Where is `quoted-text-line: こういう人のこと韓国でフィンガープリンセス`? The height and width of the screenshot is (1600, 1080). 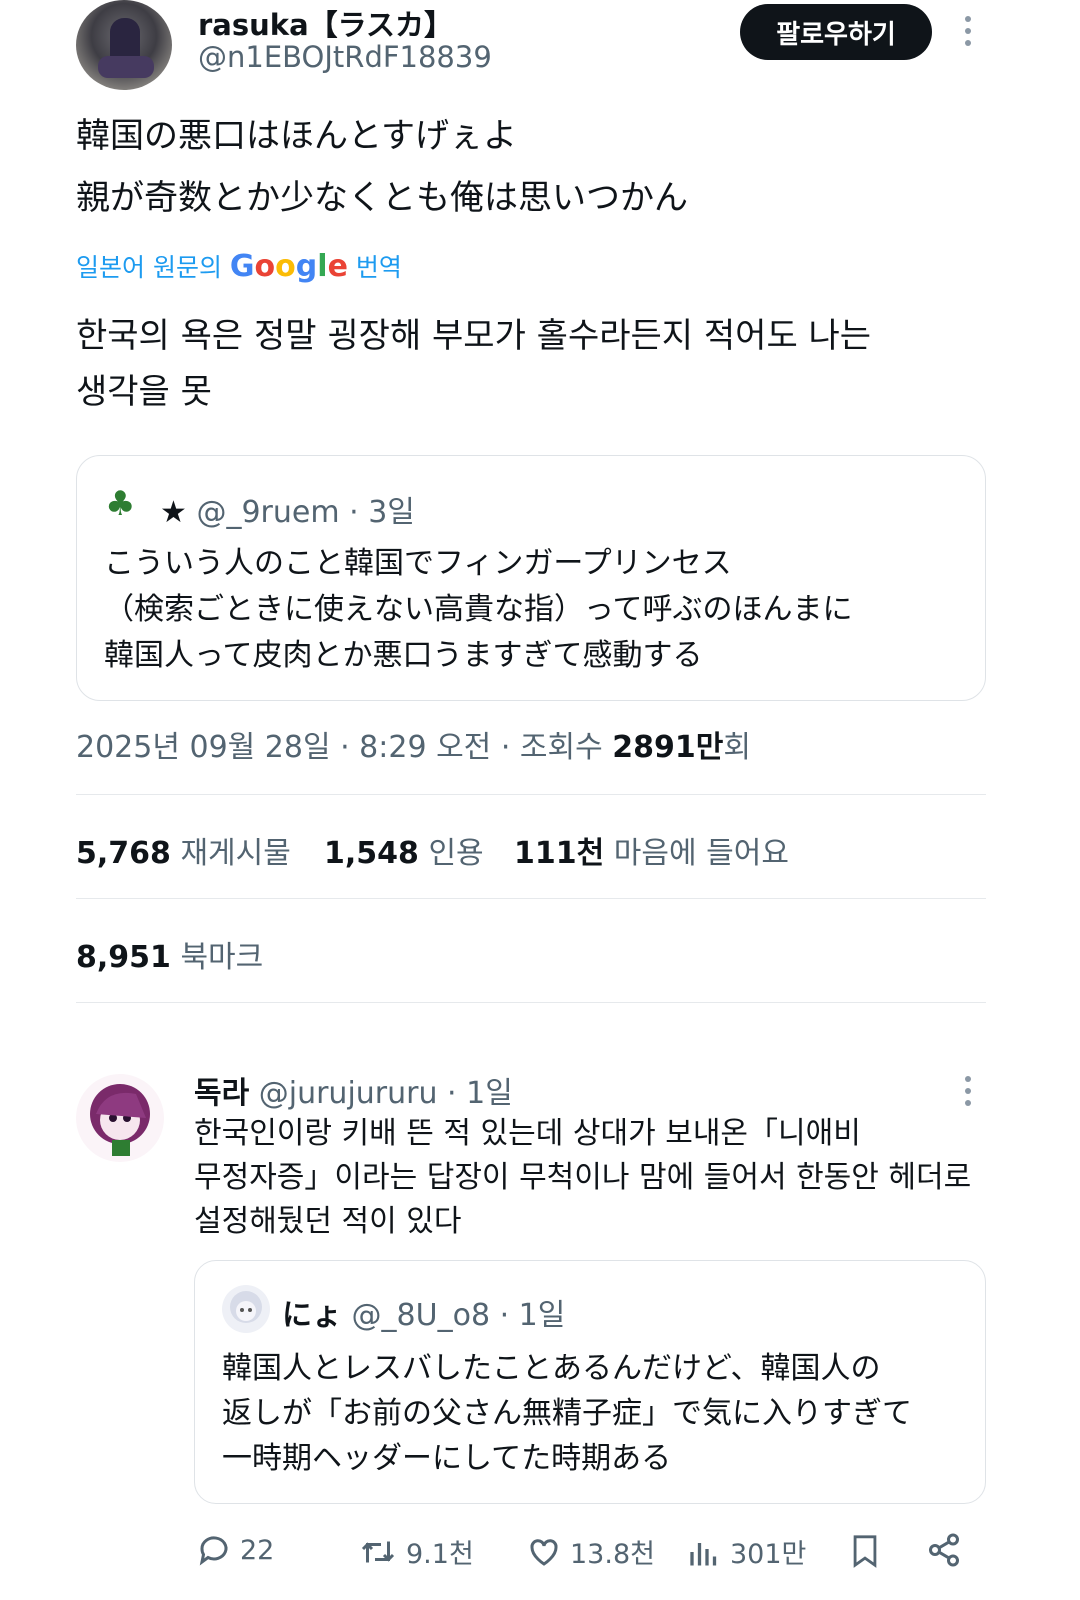 quoted-text-line: こういう人のこと韓国でフィンガープリンセス is located at coordinates (418, 563).